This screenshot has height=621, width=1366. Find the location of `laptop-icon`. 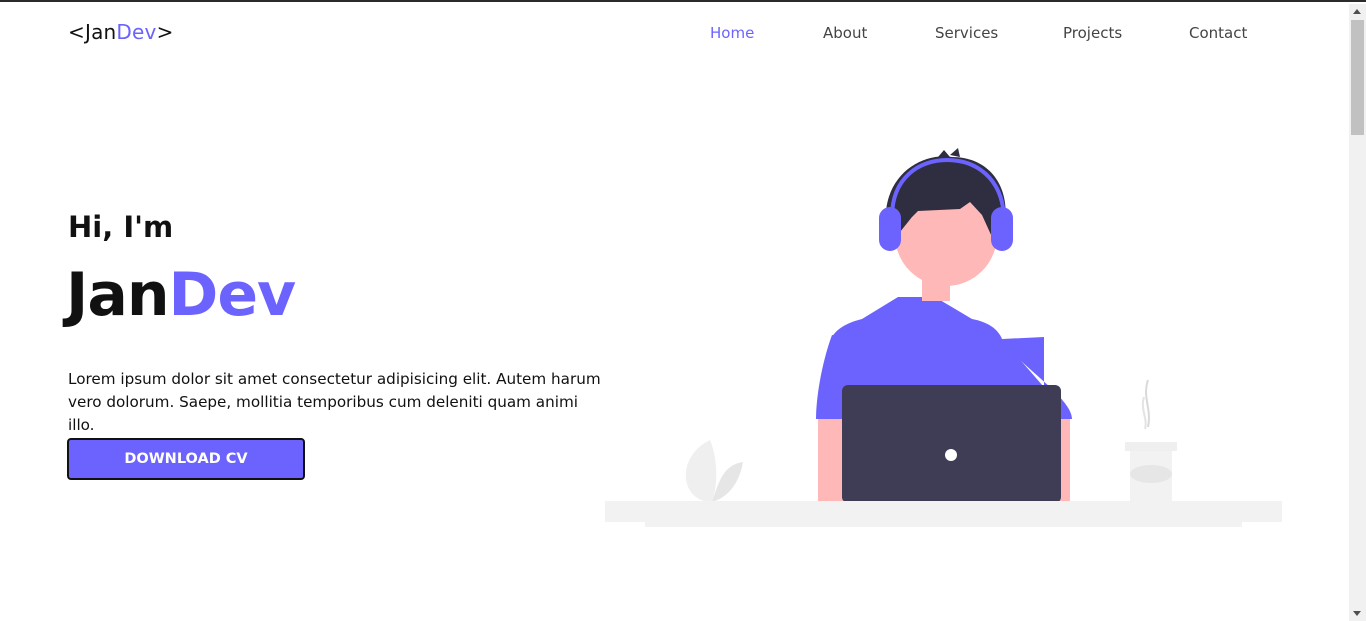

laptop-icon is located at coordinates (951, 444).